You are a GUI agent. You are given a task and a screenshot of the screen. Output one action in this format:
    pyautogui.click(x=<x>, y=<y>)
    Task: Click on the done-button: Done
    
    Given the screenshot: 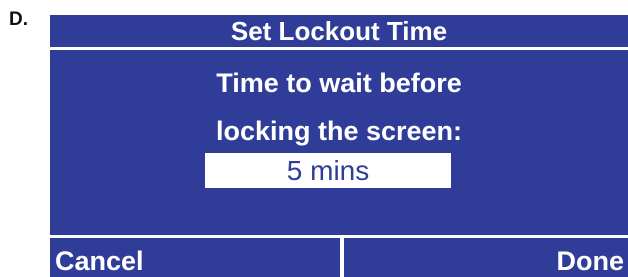 What is the action you would take?
    pyautogui.click(x=591, y=261)
    